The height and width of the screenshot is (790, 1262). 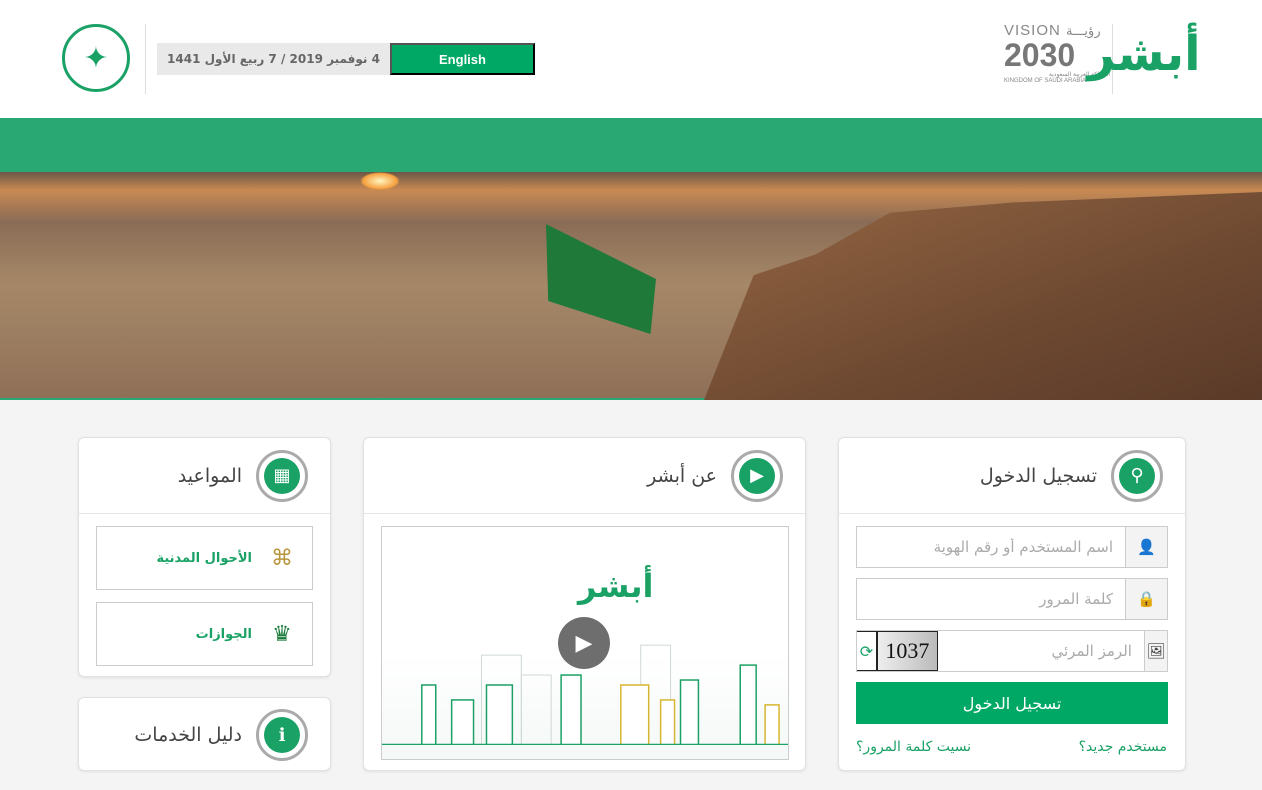 I want to click on guide-book-icon: ℹ, so click(x=282, y=735).